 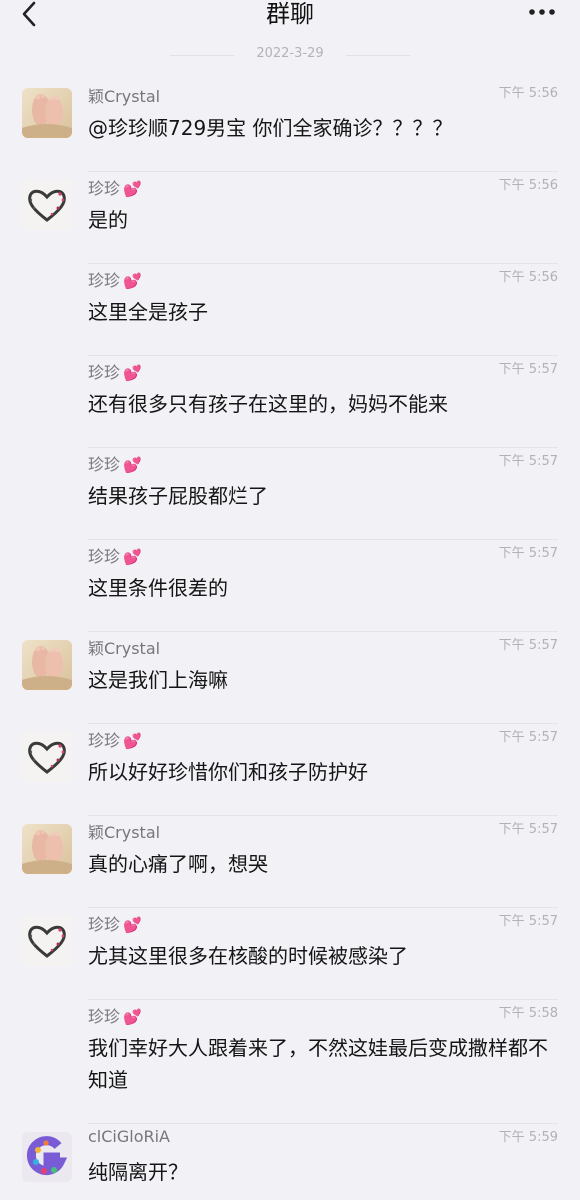 I want to click on message-row: 珍珍 💕 下午 5:57 结果孩子屁股都烂了, so click(x=290, y=494).